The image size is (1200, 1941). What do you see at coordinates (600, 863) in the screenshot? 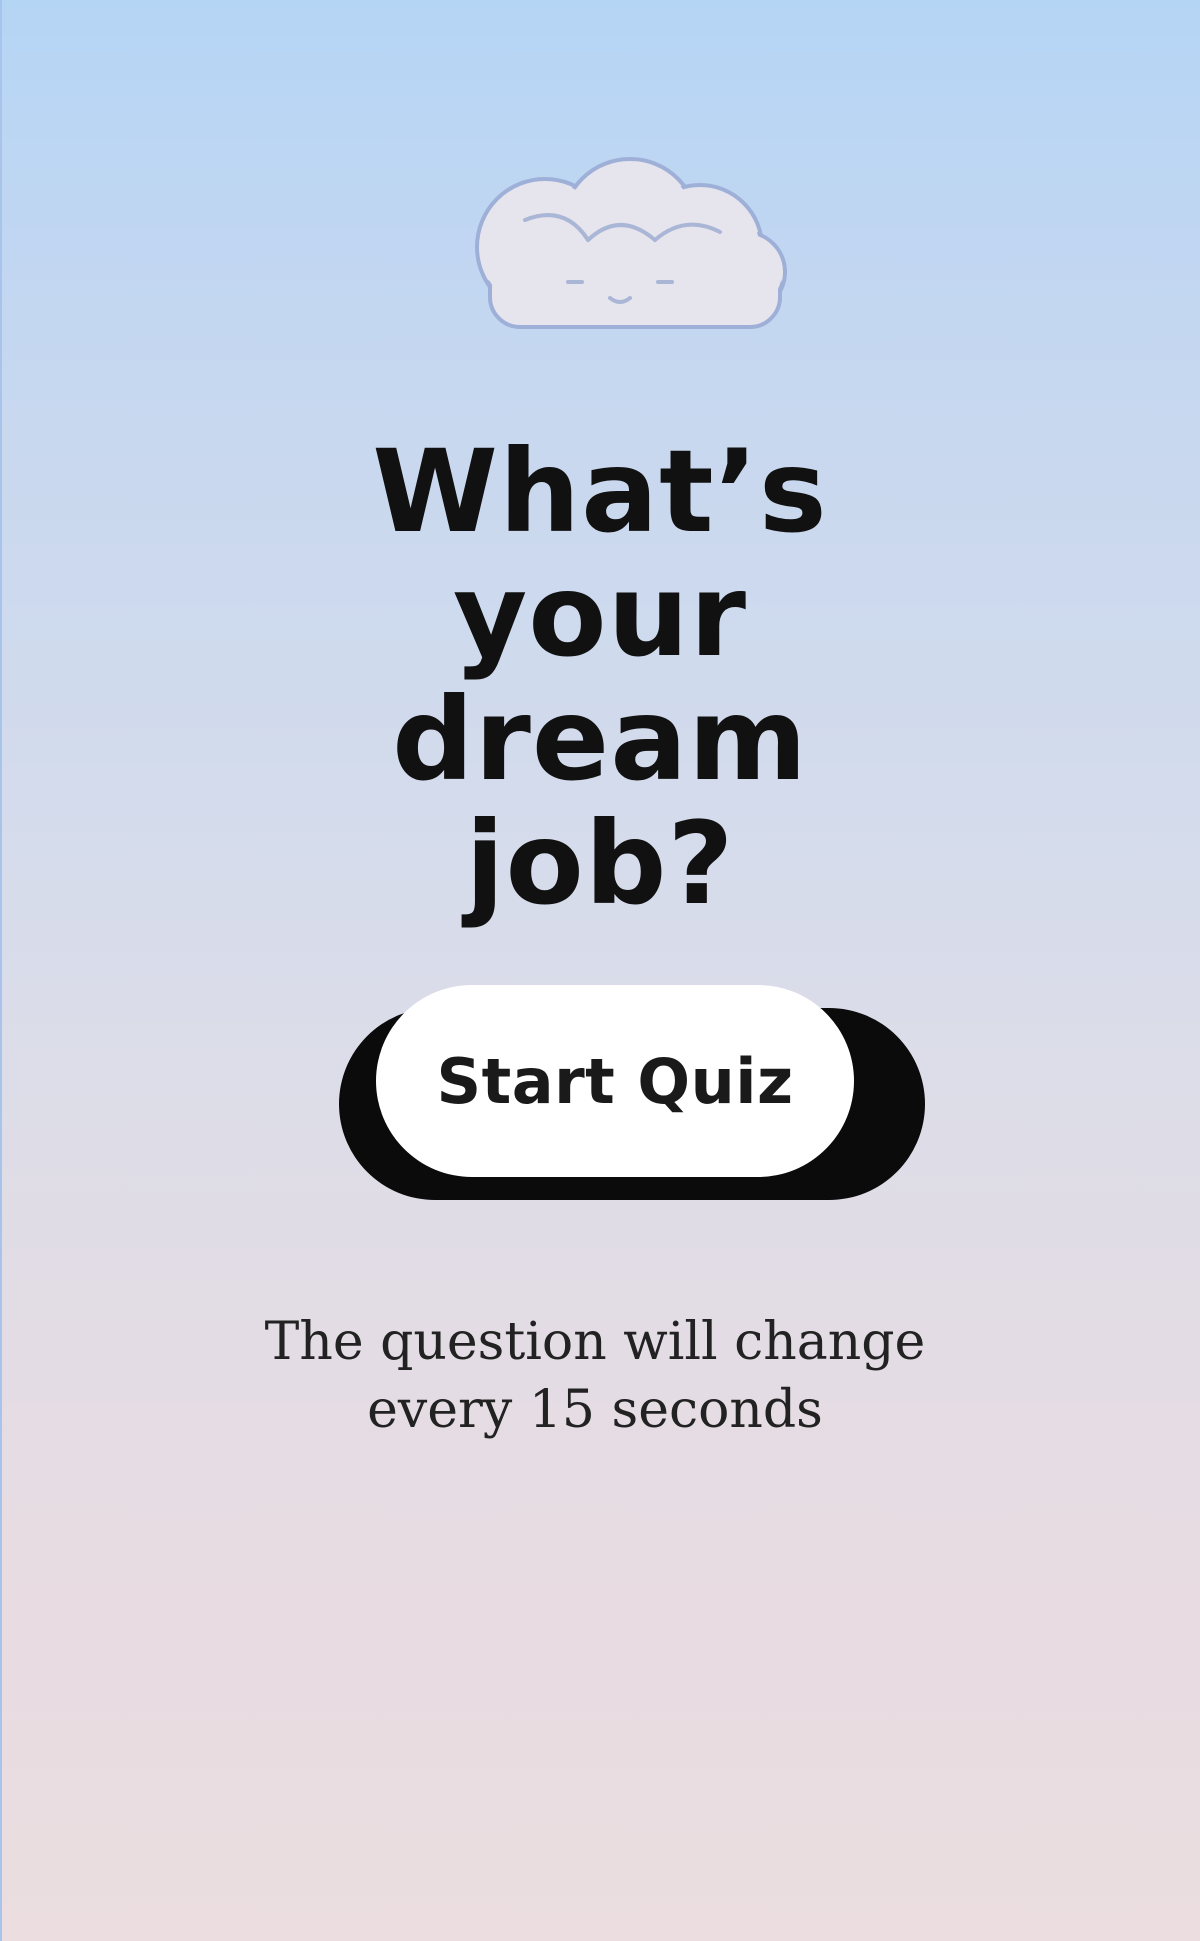
I see `title-line: job?` at bounding box center [600, 863].